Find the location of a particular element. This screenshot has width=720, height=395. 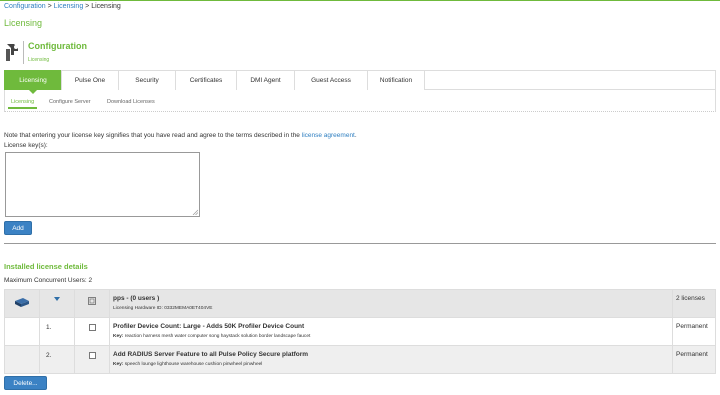

resize-grip-icon is located at coordinates (195, 212).